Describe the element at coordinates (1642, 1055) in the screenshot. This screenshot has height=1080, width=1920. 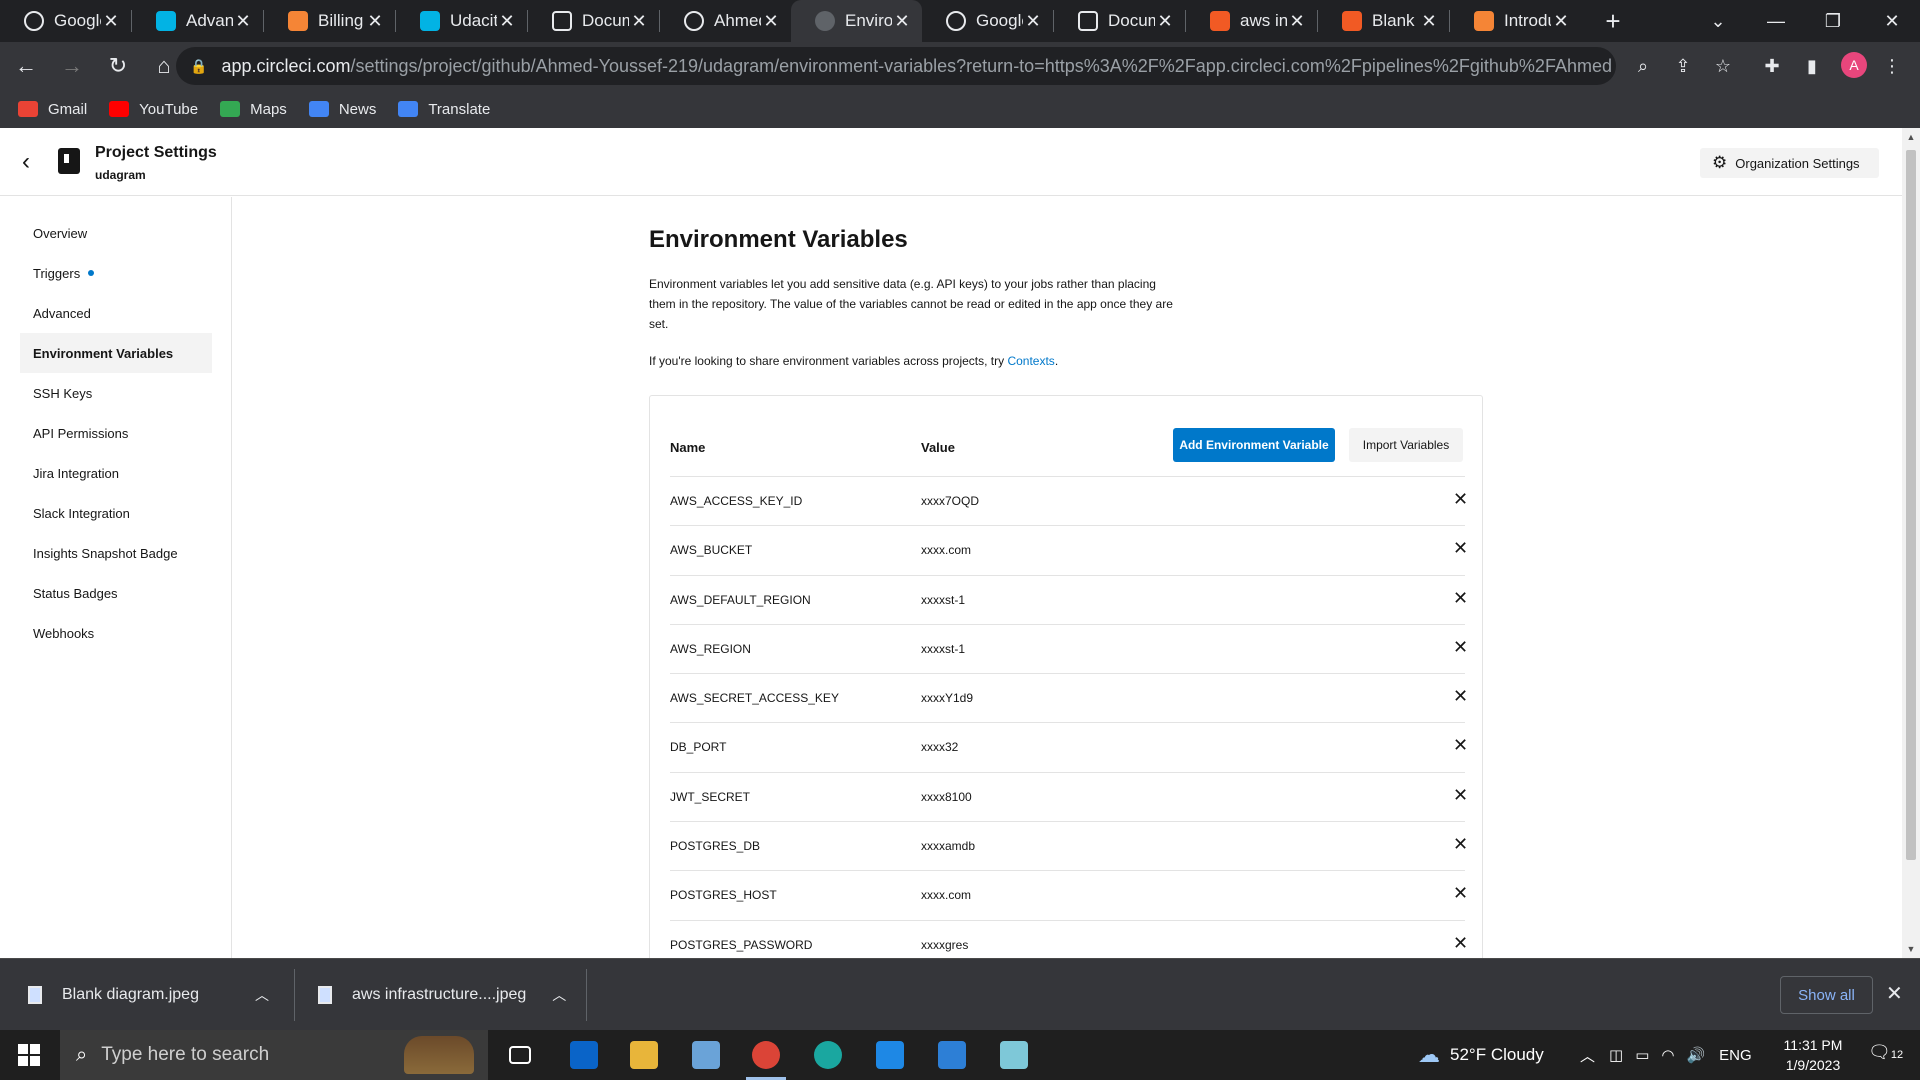
I see `battery-icon: ▭` at that location.